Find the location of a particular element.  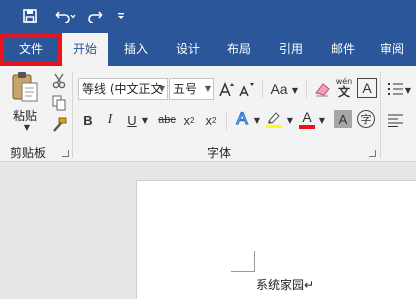

clipboard-group-label: 剪贴板 is located at coordinates (28, 153).